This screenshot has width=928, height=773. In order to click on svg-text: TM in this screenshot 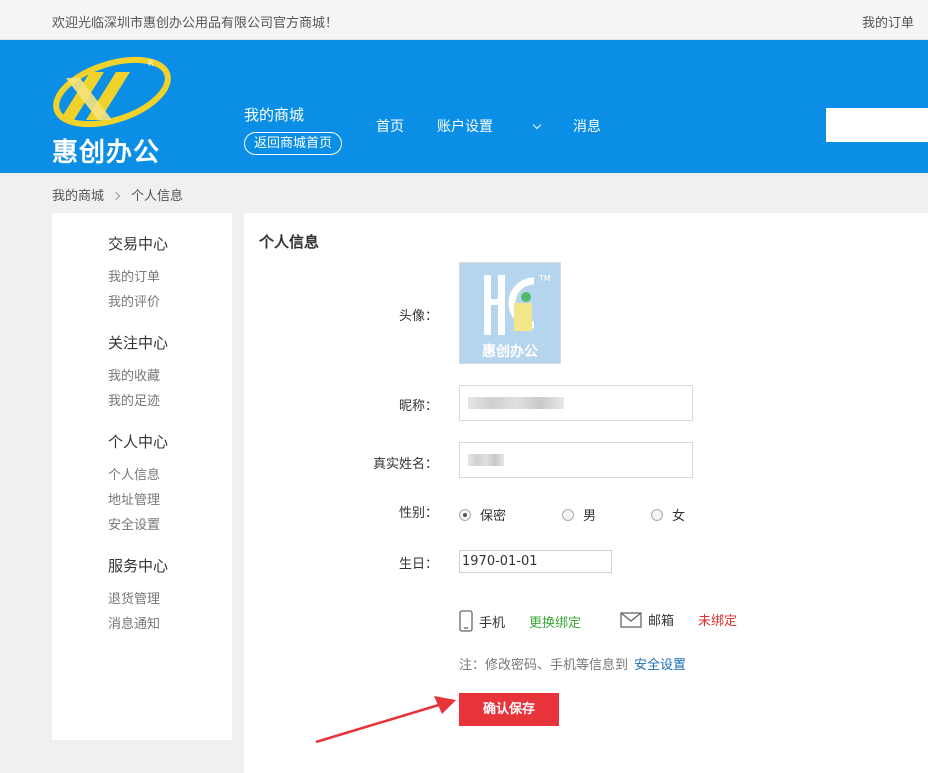, I will do `click(544, 278)`.